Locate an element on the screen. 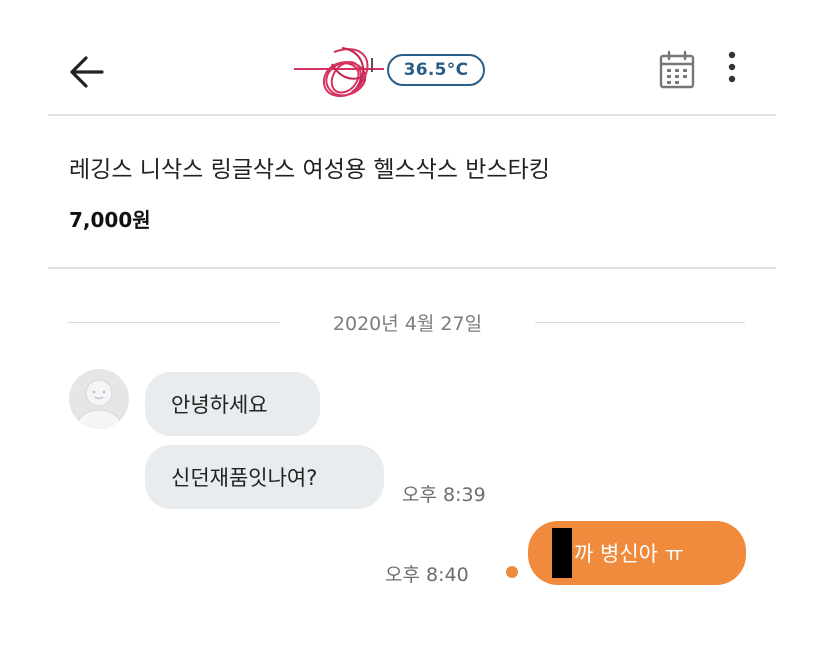  manner-temperature-badge: 36.5°C is located at coordinates (436, 70).